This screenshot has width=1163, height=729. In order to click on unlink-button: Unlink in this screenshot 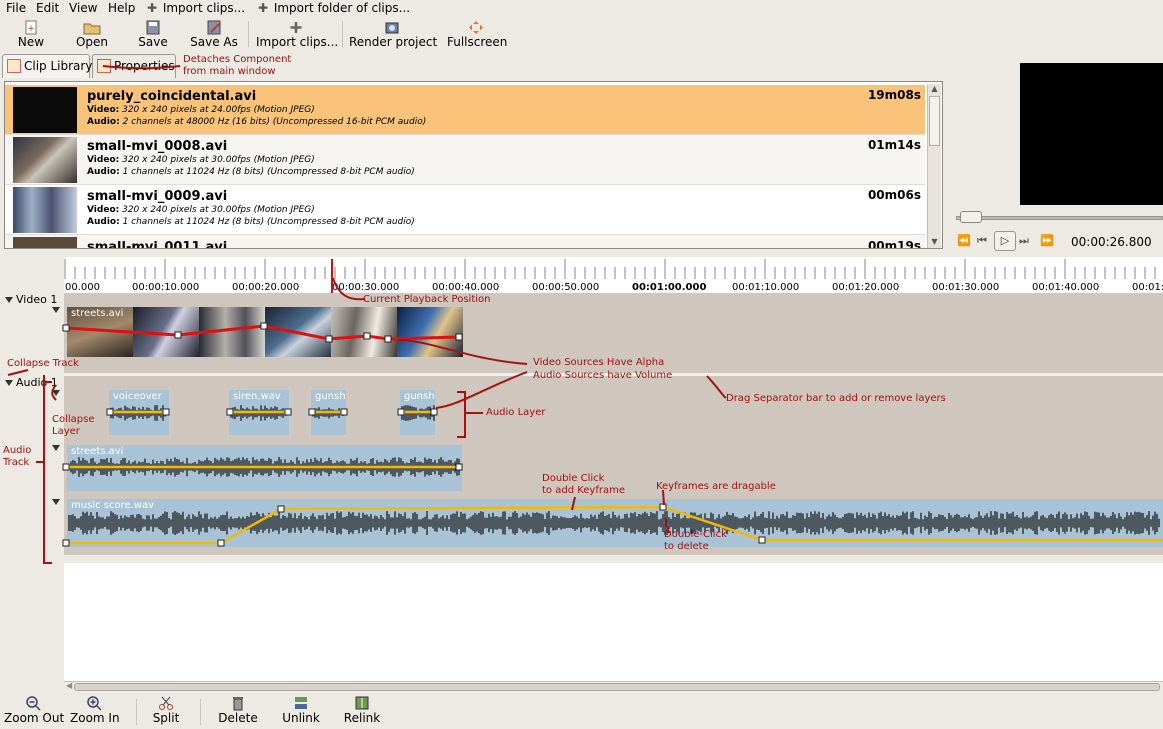, I will do `click(301, 710)`.